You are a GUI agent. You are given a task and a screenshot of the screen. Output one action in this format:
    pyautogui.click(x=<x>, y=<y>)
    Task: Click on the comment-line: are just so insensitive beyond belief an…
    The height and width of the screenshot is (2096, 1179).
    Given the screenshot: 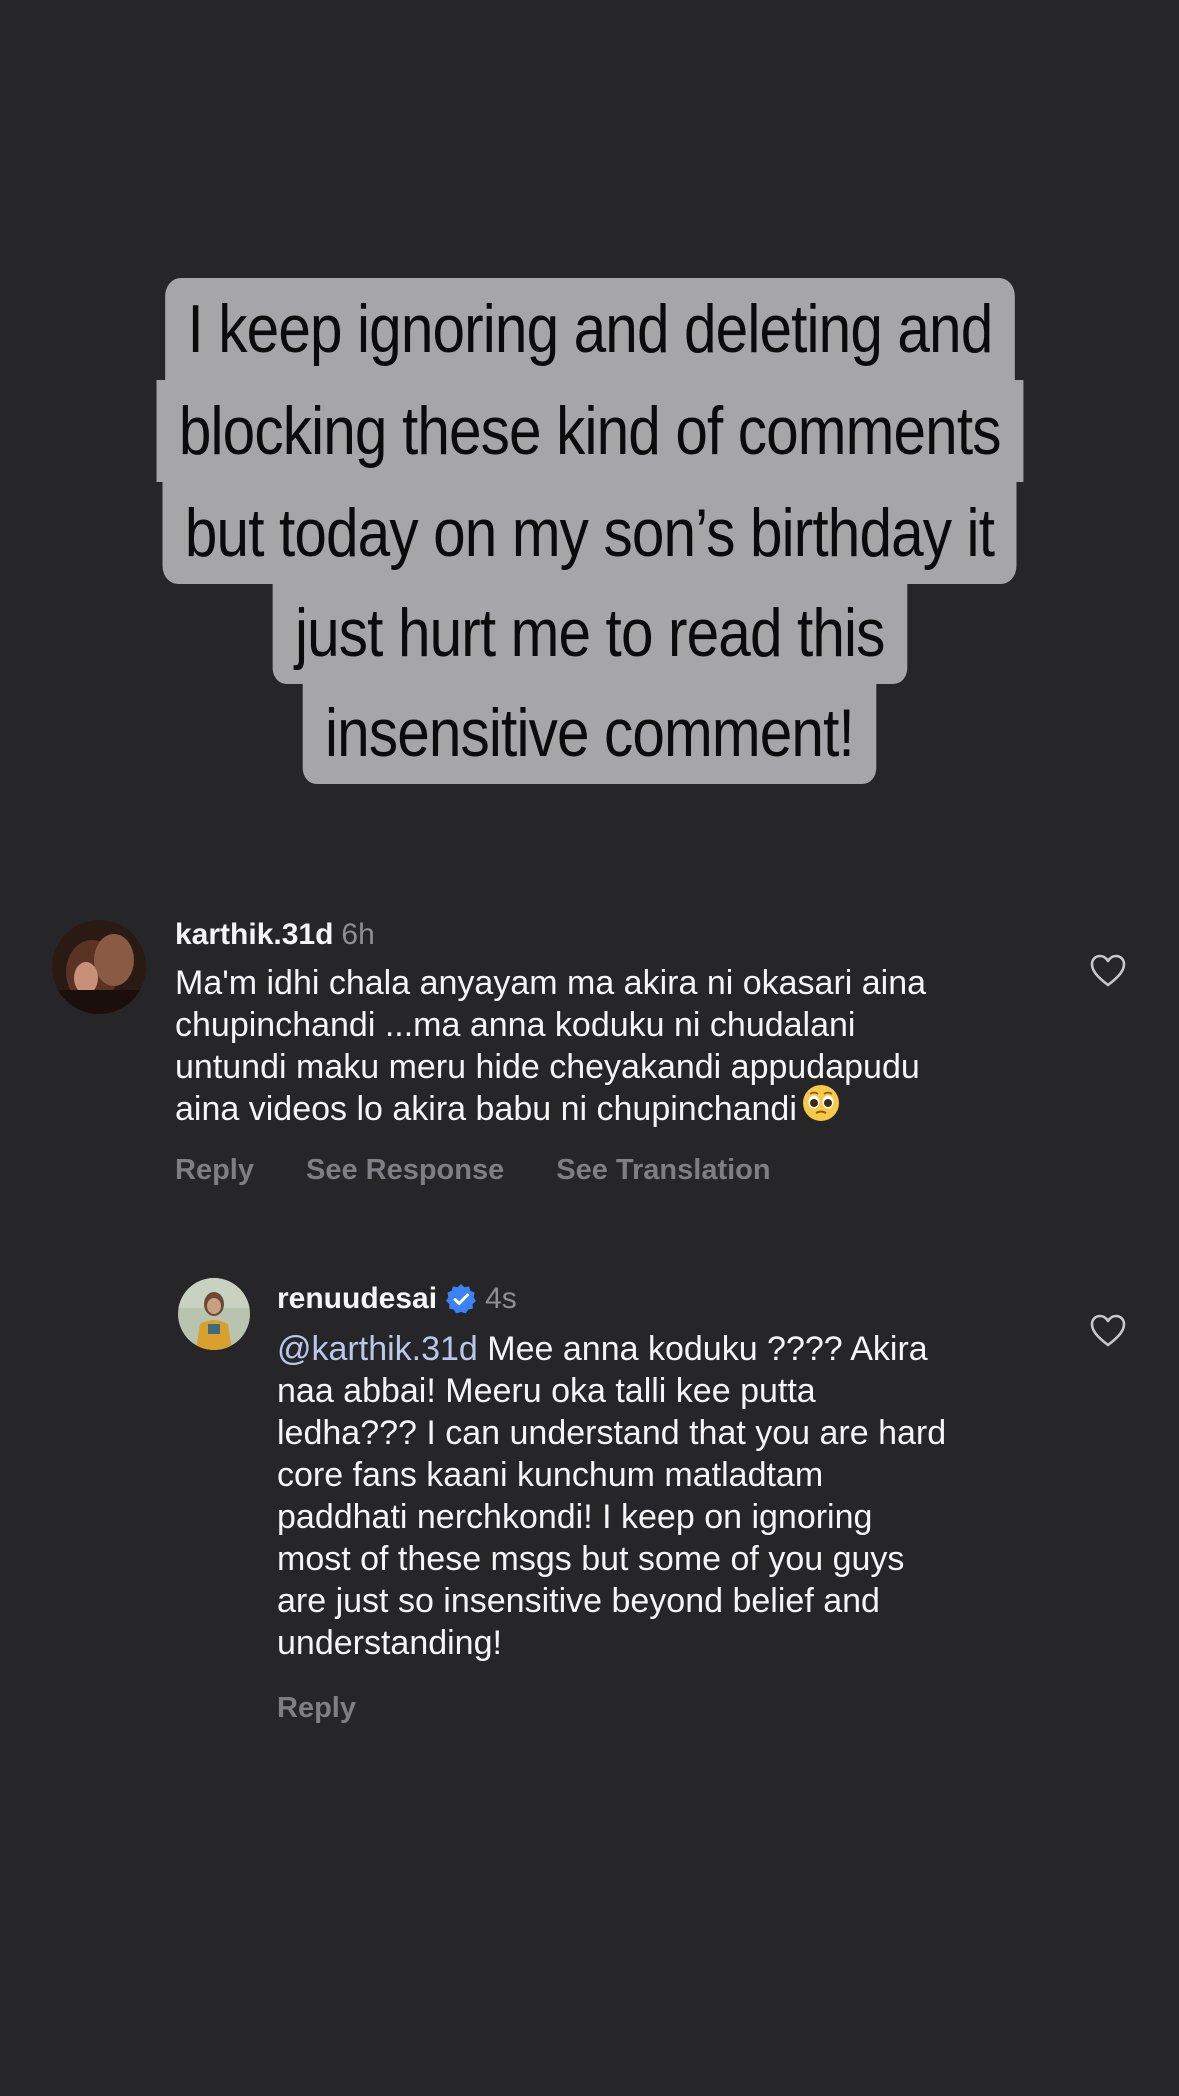 What is the action you would take?
    pyautogui.click(x=578, y=1601)
    